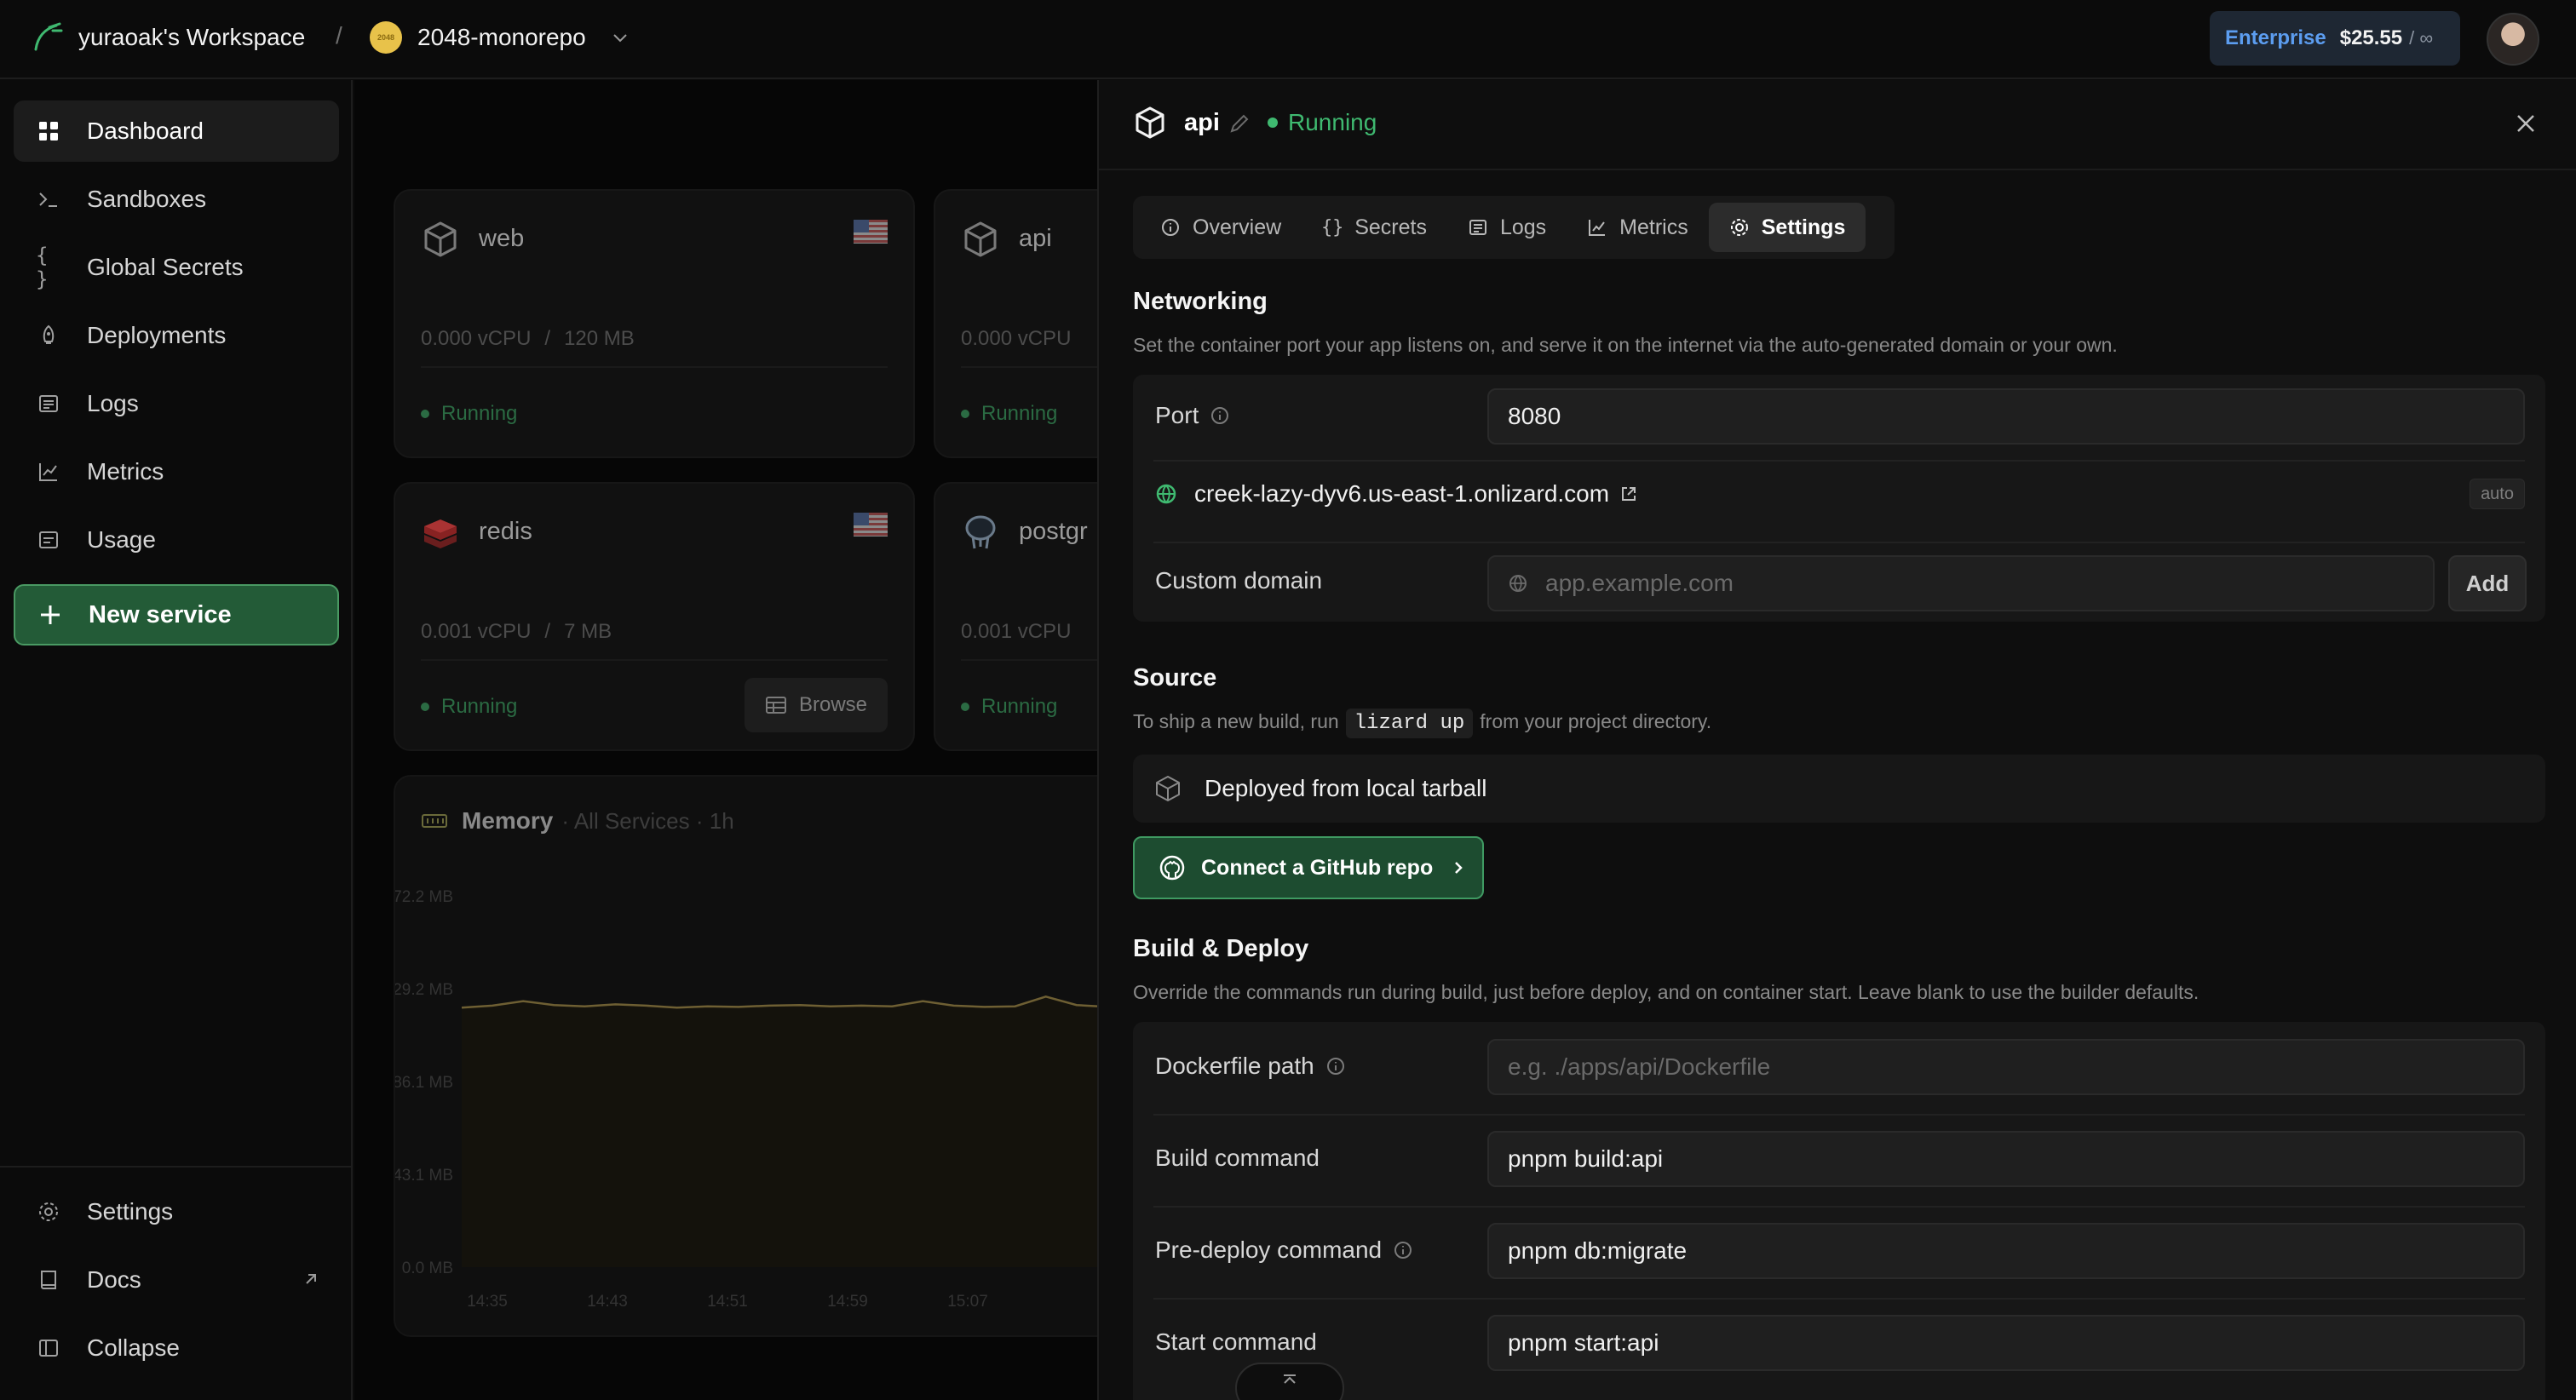 This screenshot has width=2576, height=1400. Describe the element at coordinates (122, 540) in the screenshot. I see `sidebar-item-label: Usage` at that location.